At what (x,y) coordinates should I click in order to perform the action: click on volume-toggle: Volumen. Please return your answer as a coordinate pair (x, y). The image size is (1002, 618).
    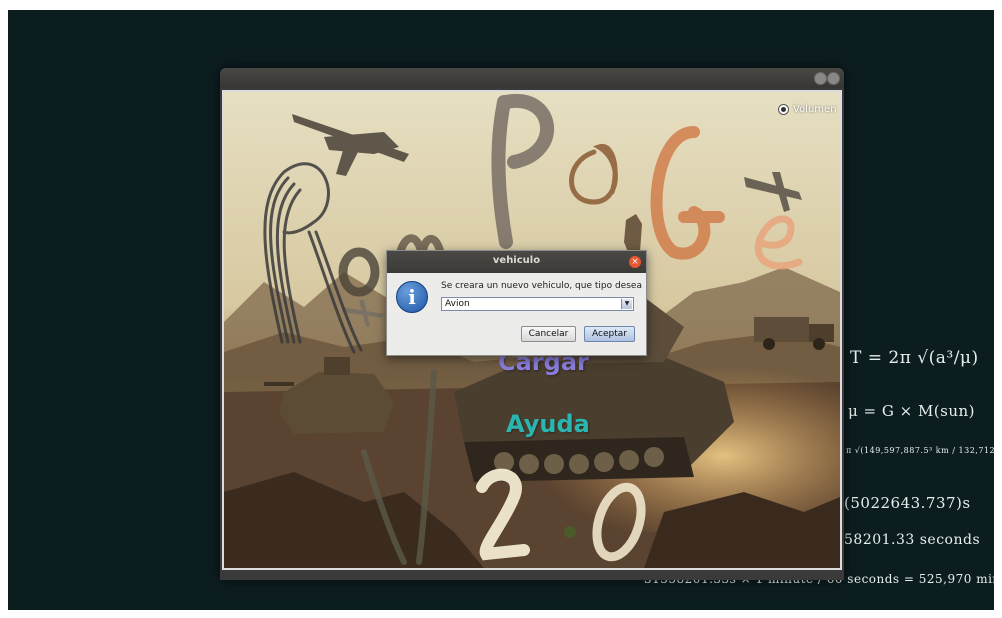
    Looking at the image, I should click on (807, 109).